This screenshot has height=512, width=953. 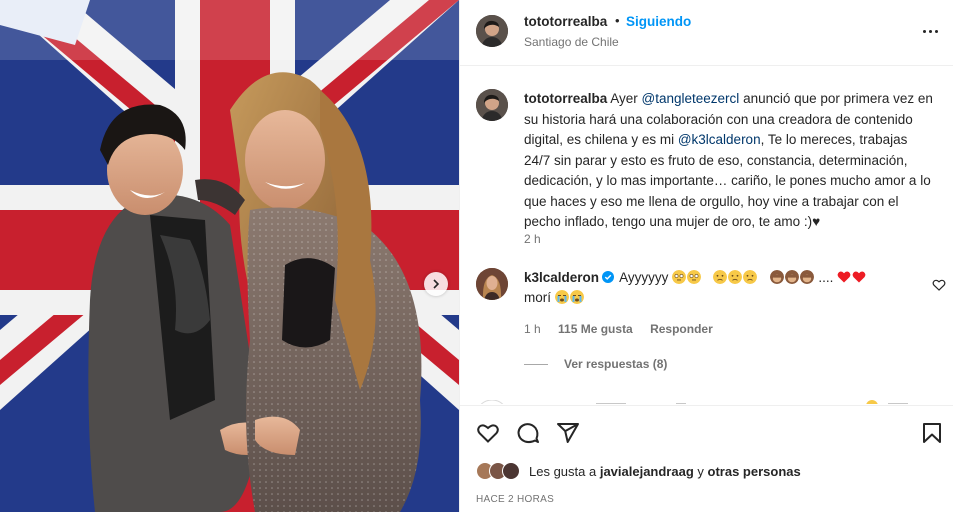 I want to click on comment-time: 1 h, so click(x=532, y=329).